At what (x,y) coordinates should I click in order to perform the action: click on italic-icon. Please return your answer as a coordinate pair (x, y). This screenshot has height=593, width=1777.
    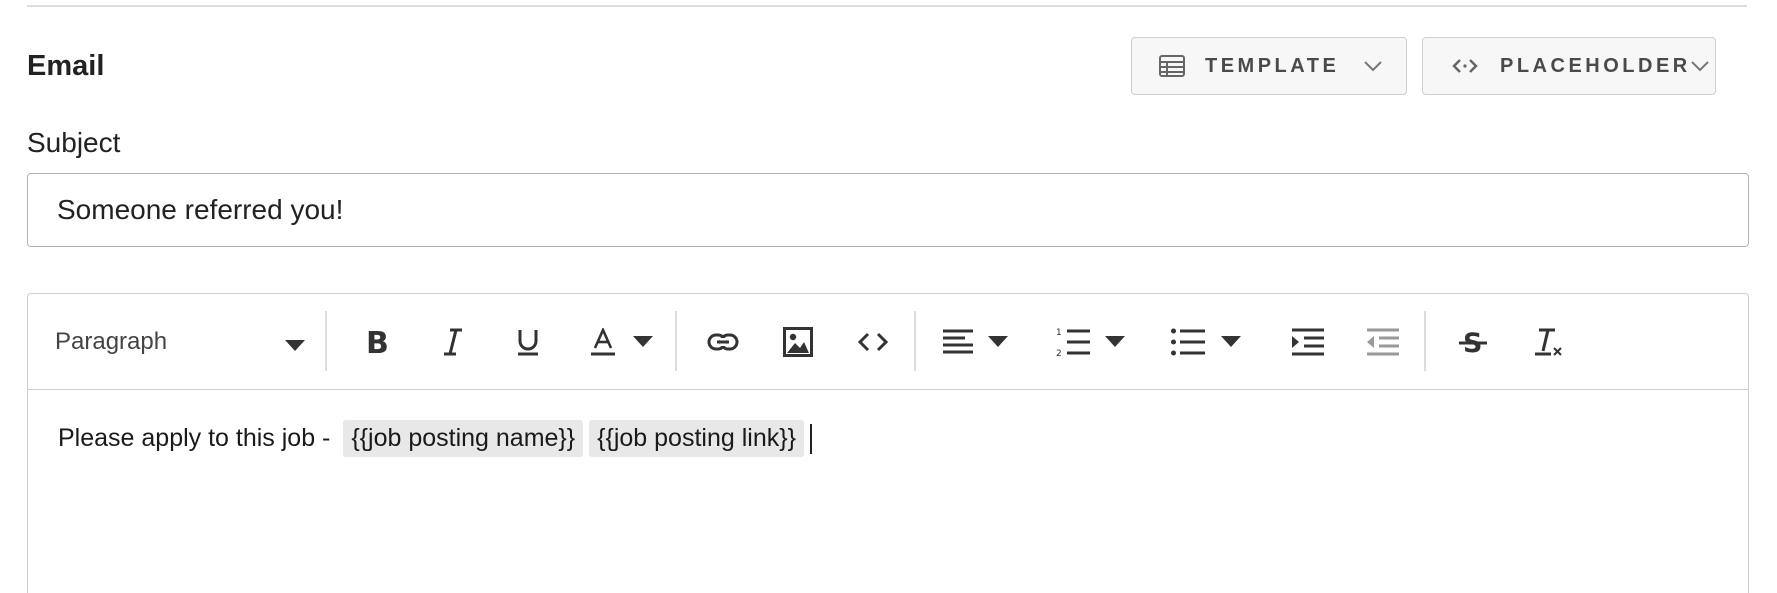
    Looking at the image, I should click on (453, 342).